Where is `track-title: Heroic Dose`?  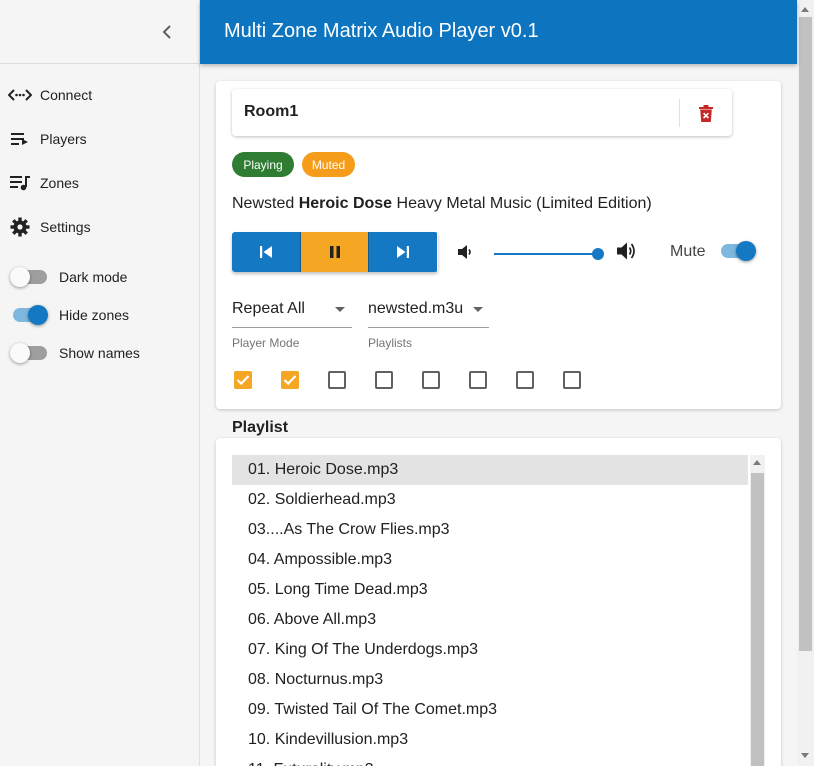 track-title: Heroic Dose is located at coordinates (345, 203).